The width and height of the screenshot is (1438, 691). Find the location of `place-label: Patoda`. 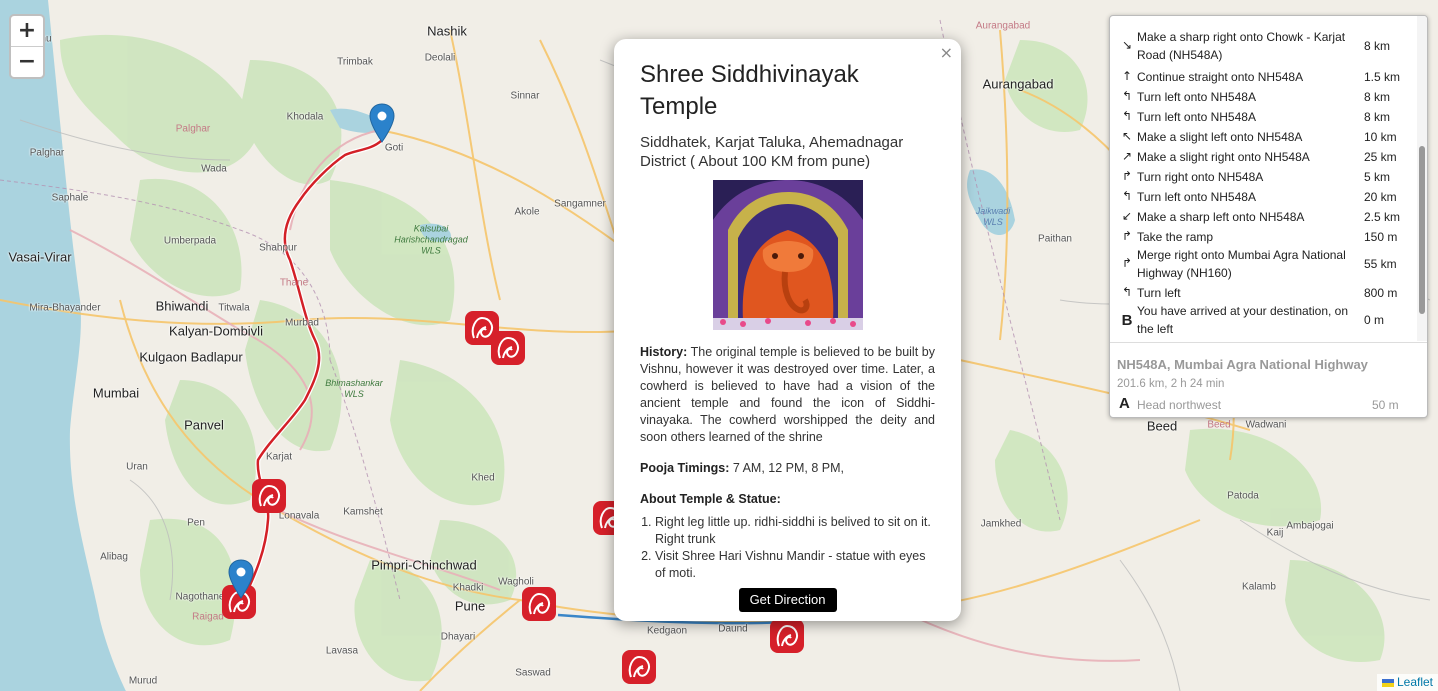

place-label: Patoda is located at coordinates (1243, 496).